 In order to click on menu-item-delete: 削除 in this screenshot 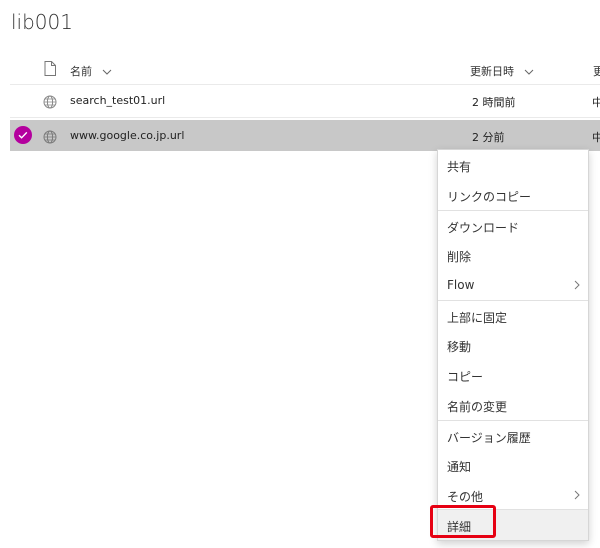, I will do `click(513, 255)`.